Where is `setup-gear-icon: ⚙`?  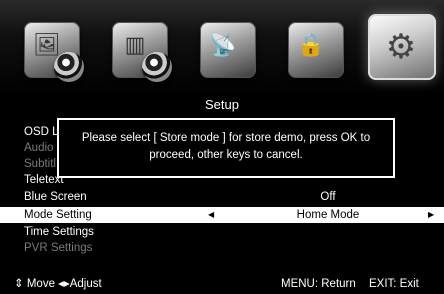
setup-gear-icon: ⚙ is located at coordinates (401, 47).